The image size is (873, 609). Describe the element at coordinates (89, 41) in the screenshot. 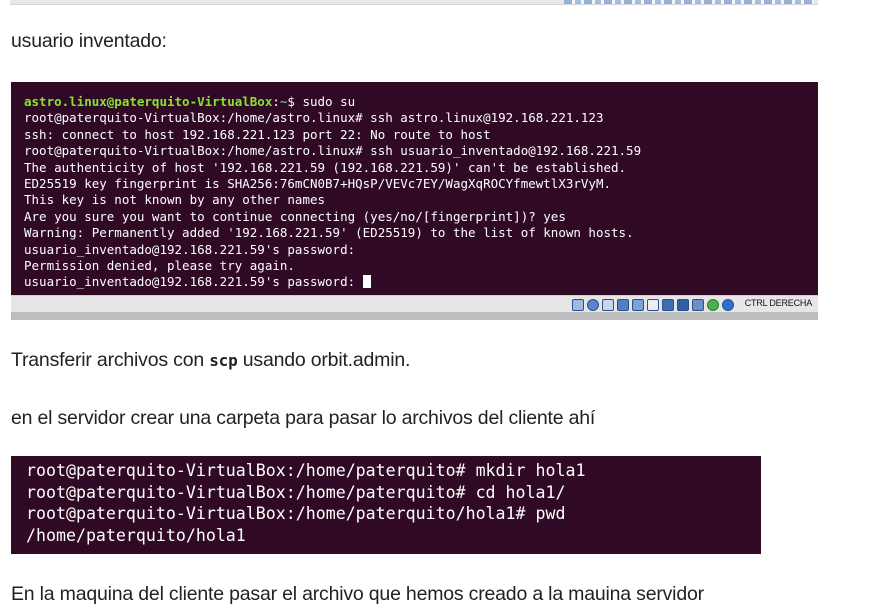

I see `paragraph-usuario-inventado: usuario inventado:` at that location.